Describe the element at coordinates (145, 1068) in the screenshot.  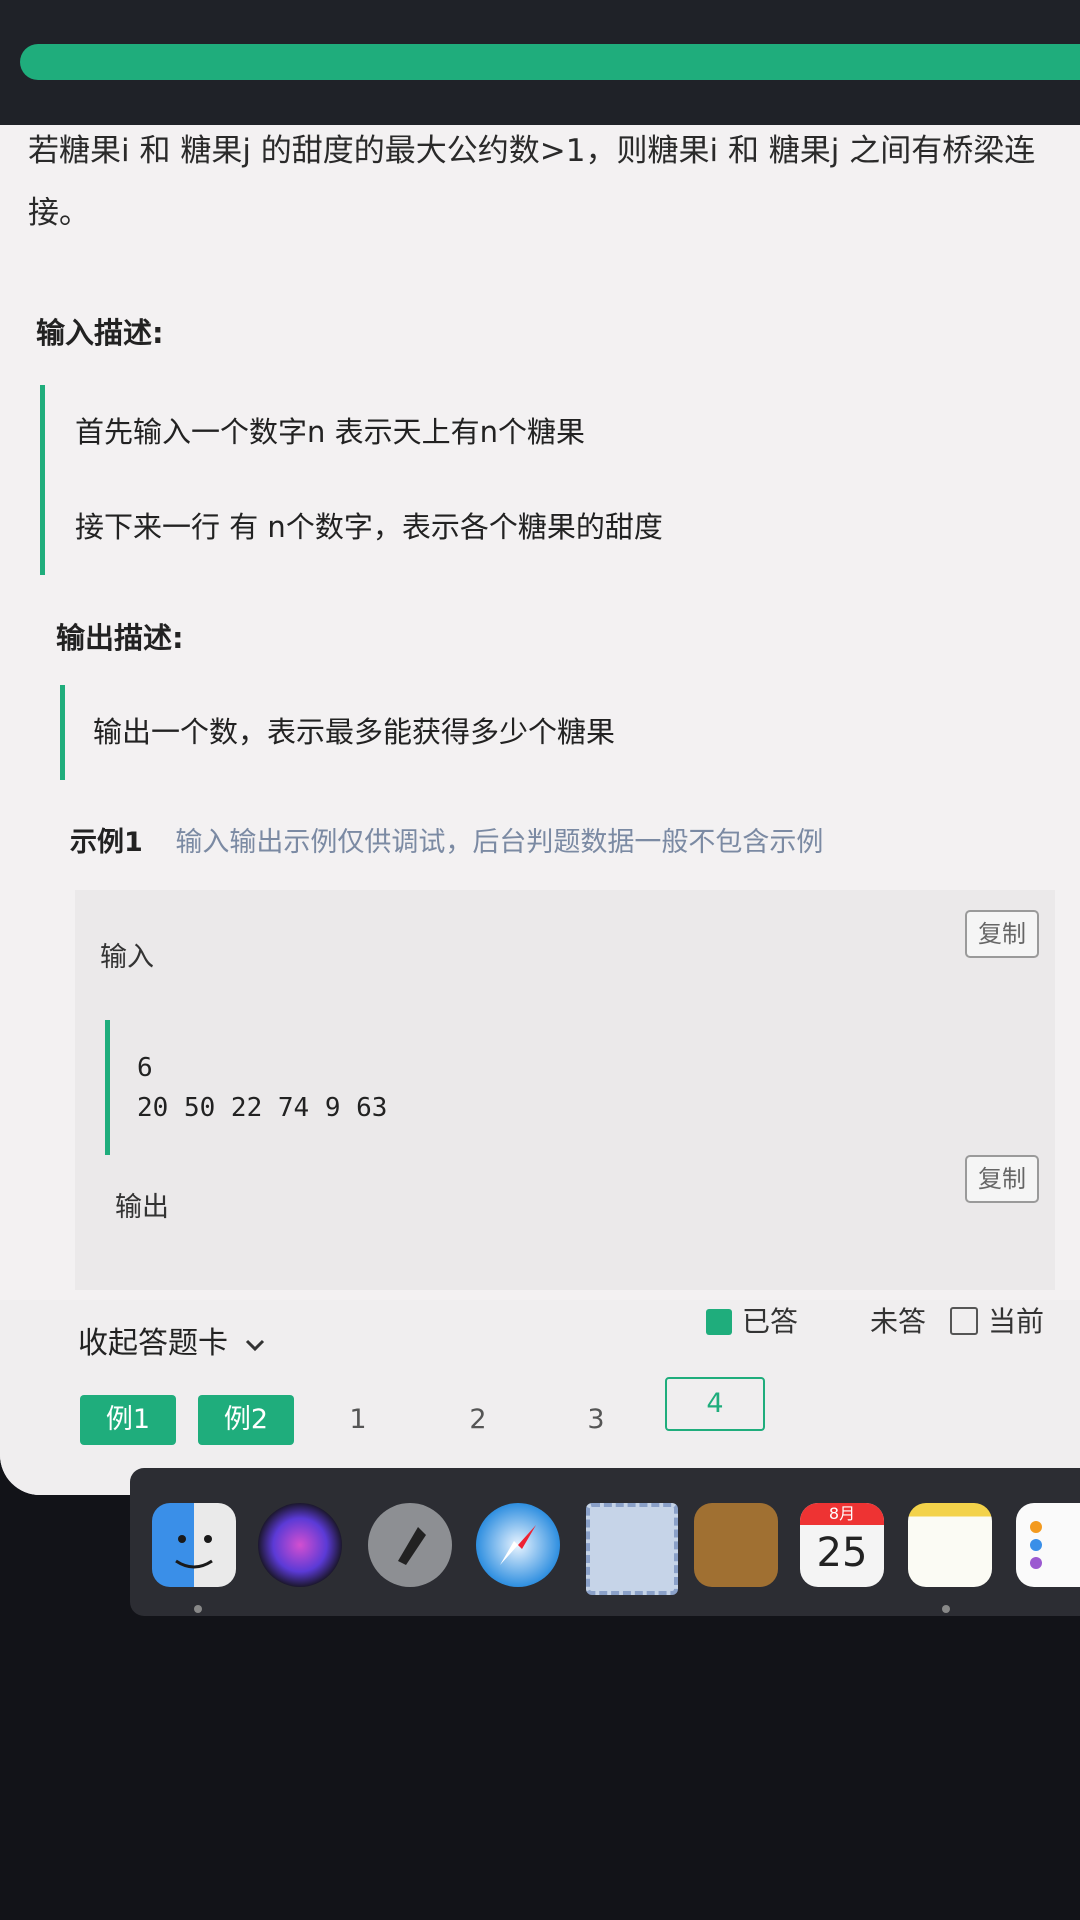
I see `code-line-1: 6` at that location.